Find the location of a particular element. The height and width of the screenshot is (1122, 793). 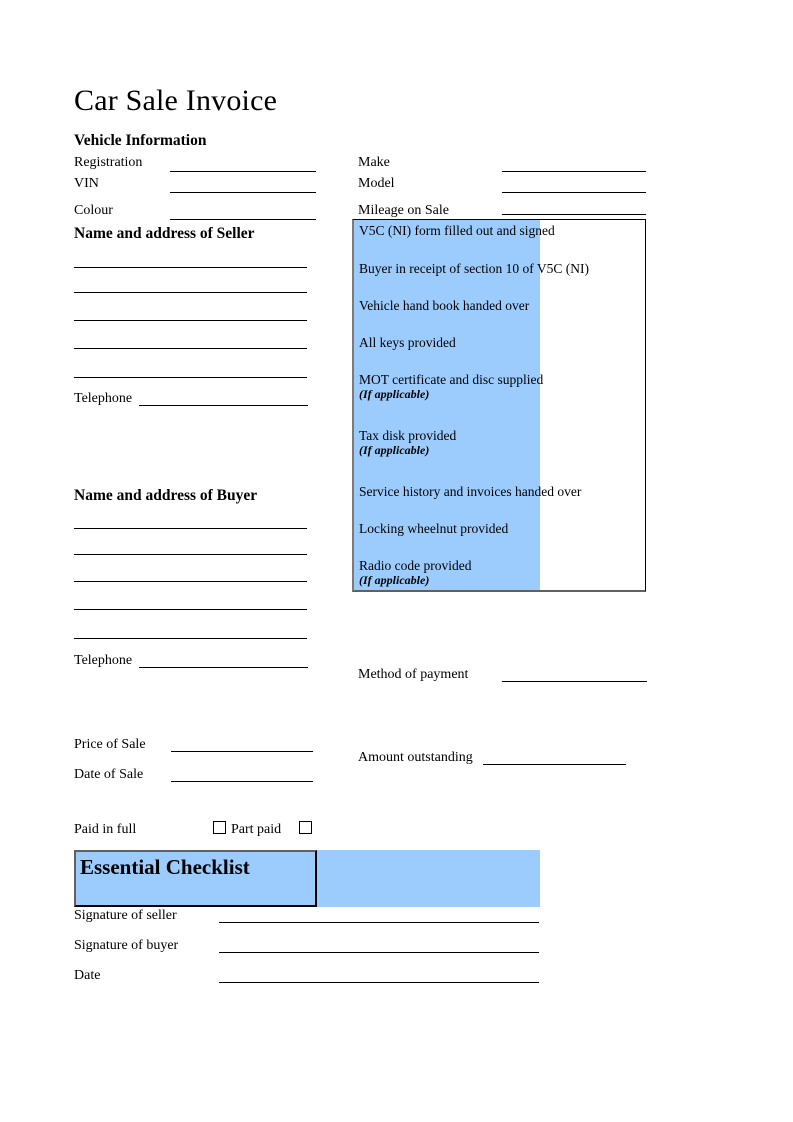

essential-checklist-title: Essential Checklist is located at coordinates (165, 867).